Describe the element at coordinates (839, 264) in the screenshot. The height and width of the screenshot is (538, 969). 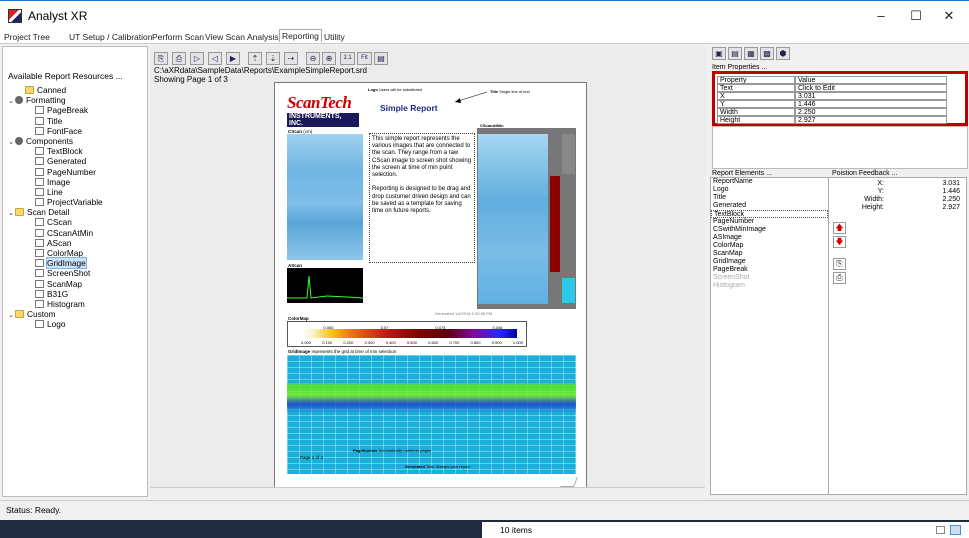
I see `copy-element-button: ⎘` at that location.